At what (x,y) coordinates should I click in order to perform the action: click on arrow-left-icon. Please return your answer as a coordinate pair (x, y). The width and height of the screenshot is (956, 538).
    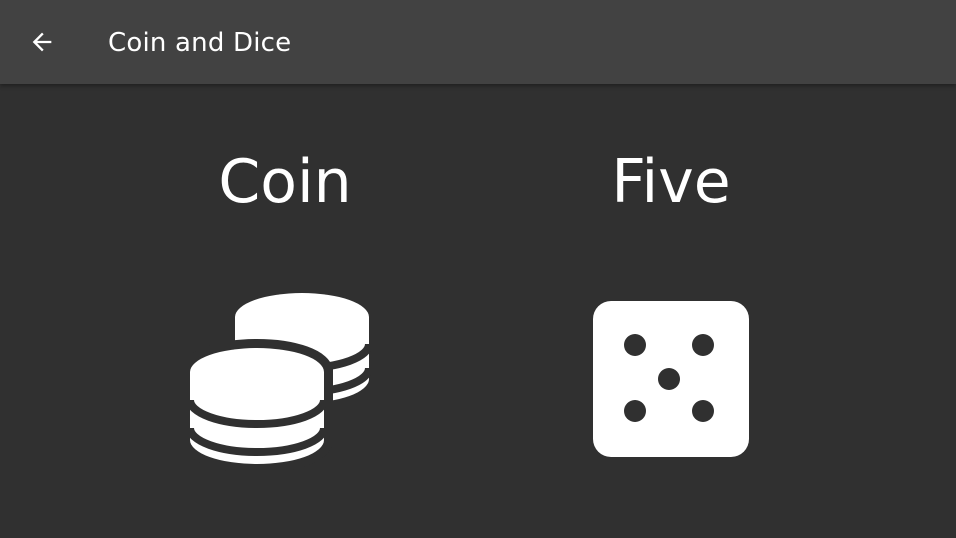
    Looking at the image, I should click on (42, 42).